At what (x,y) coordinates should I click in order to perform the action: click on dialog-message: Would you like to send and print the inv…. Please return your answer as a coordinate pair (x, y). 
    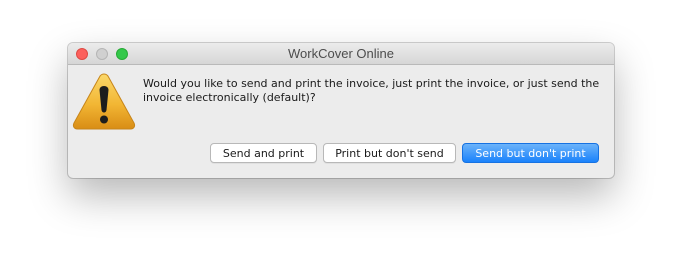
    Looking at the image, I should click on (371, 90).